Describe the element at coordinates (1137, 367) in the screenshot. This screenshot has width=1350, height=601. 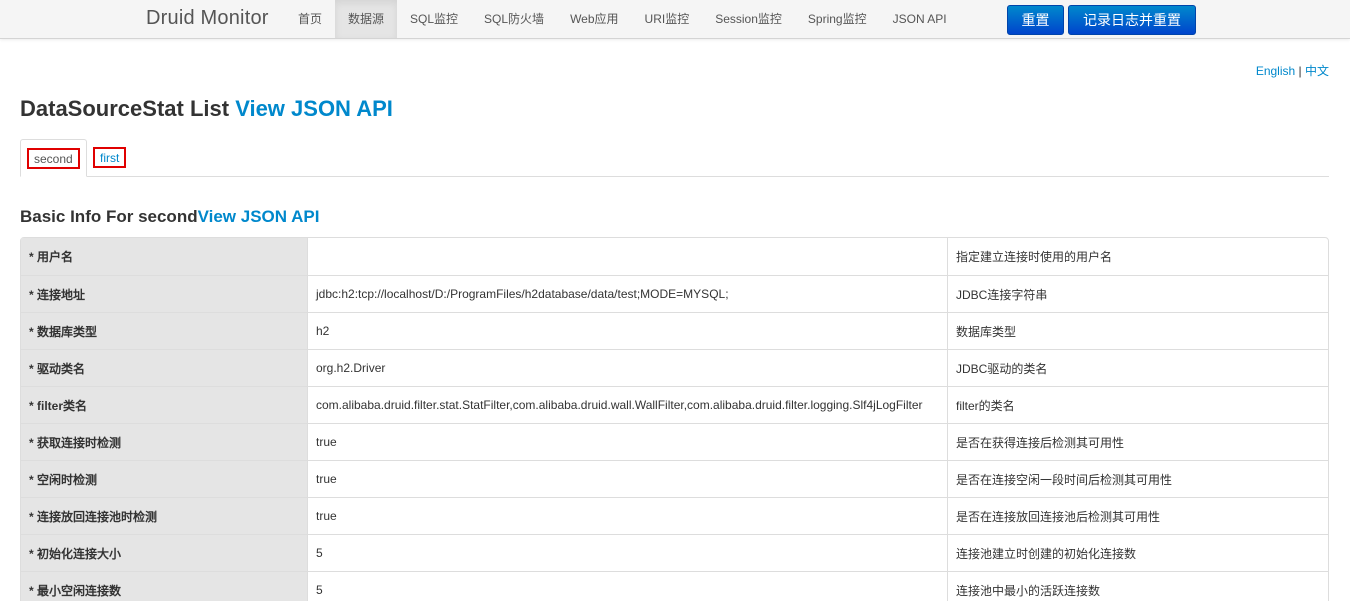
I see `row-description: JDBC驱动的类名` at that location.